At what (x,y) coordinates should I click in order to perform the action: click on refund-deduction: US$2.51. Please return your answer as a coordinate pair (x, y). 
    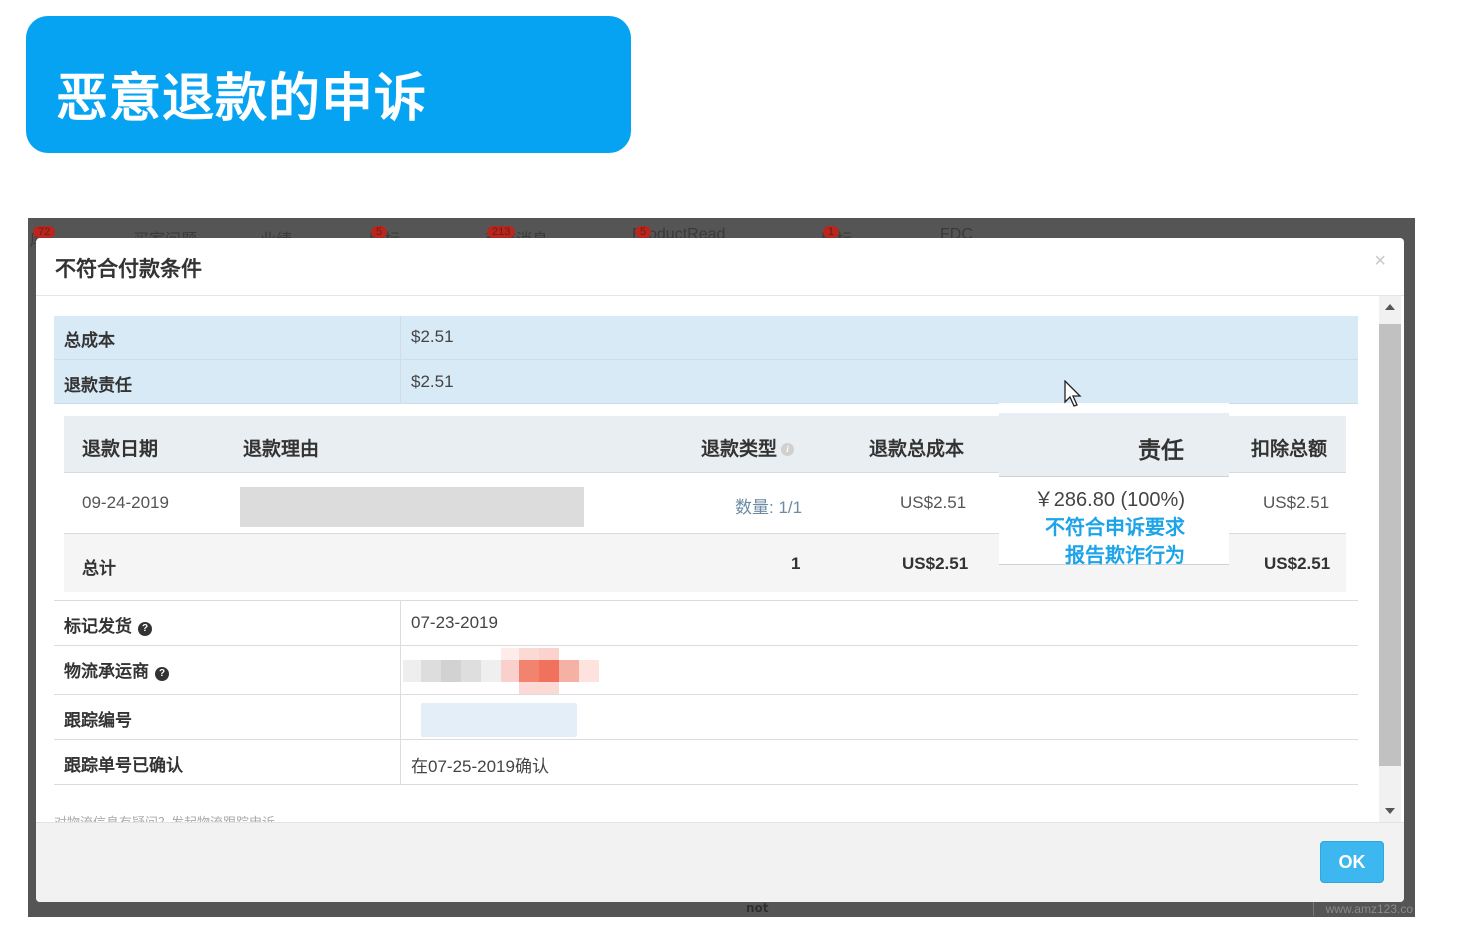
    Looking at the image, I should click on (1296, 502).